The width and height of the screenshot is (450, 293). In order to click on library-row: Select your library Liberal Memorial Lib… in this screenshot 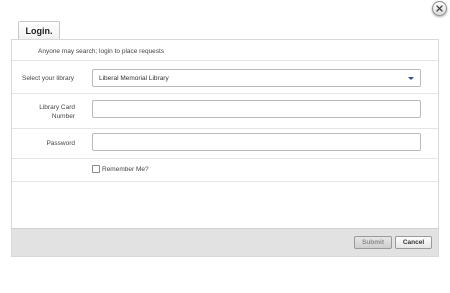, I will do `click(225, 77)`.